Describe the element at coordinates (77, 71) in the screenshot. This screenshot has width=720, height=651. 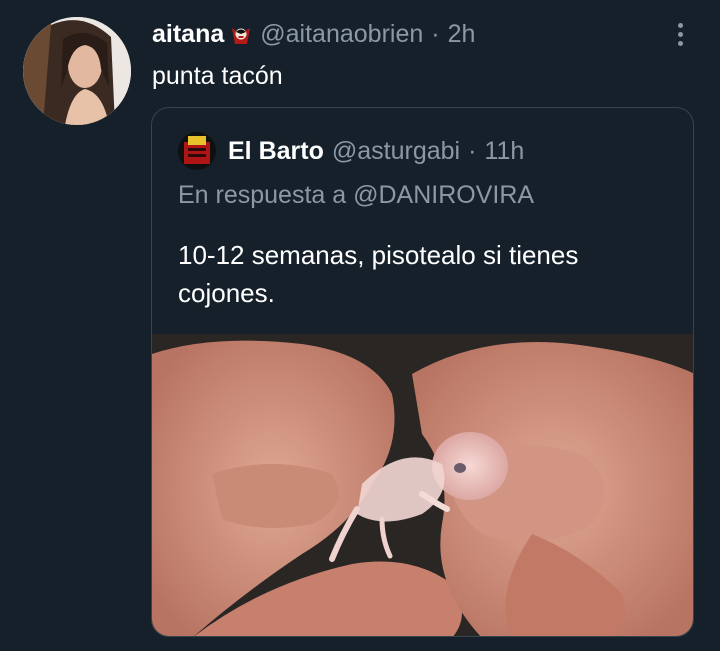
I see `author-avatar` at that location.